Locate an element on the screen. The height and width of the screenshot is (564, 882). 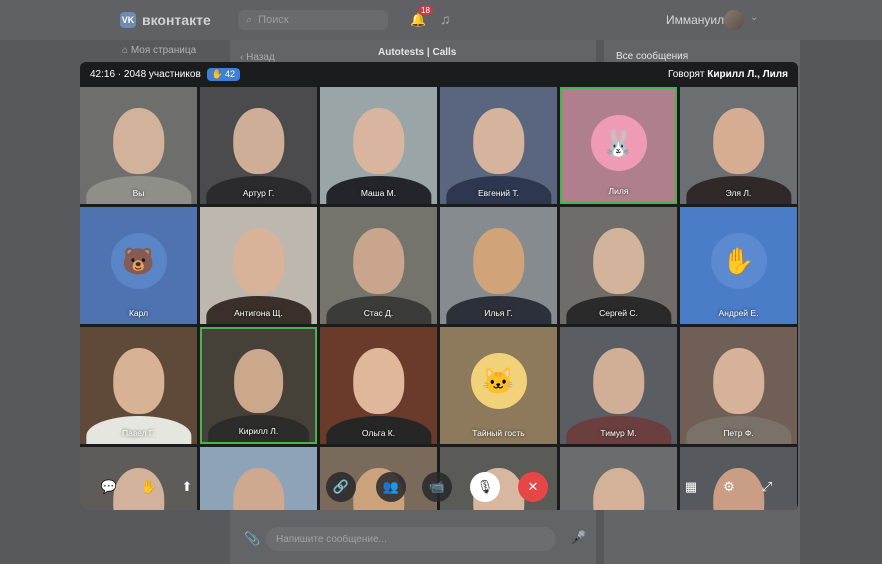
grid-layout-icon: ▦ is located at coordinates (691, 486).